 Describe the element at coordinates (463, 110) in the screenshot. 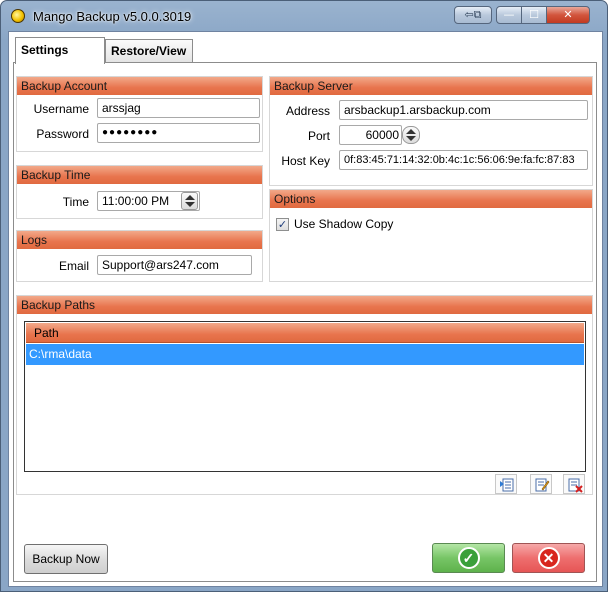

I see `address-field: arsbackup1.arsbackup.com` at that location.